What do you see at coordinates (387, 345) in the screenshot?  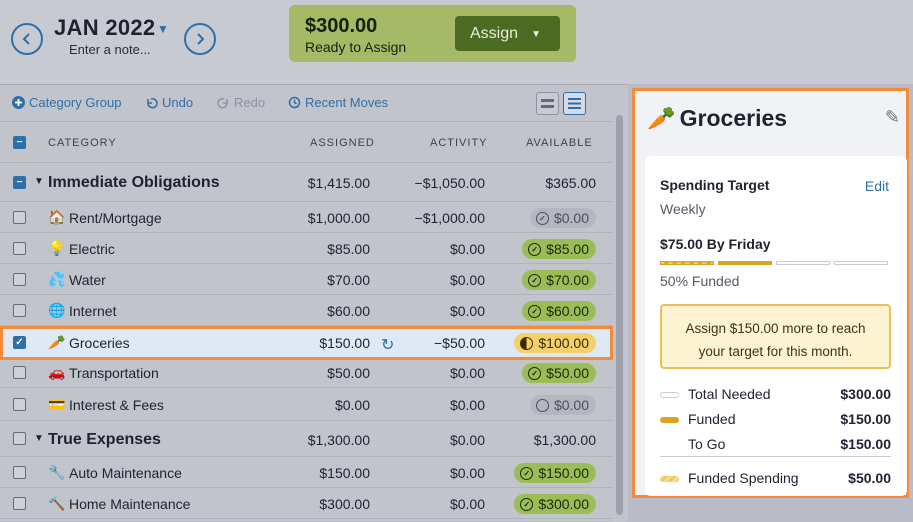 I see `history-icon: ↻` at bounding box center [387, 345].